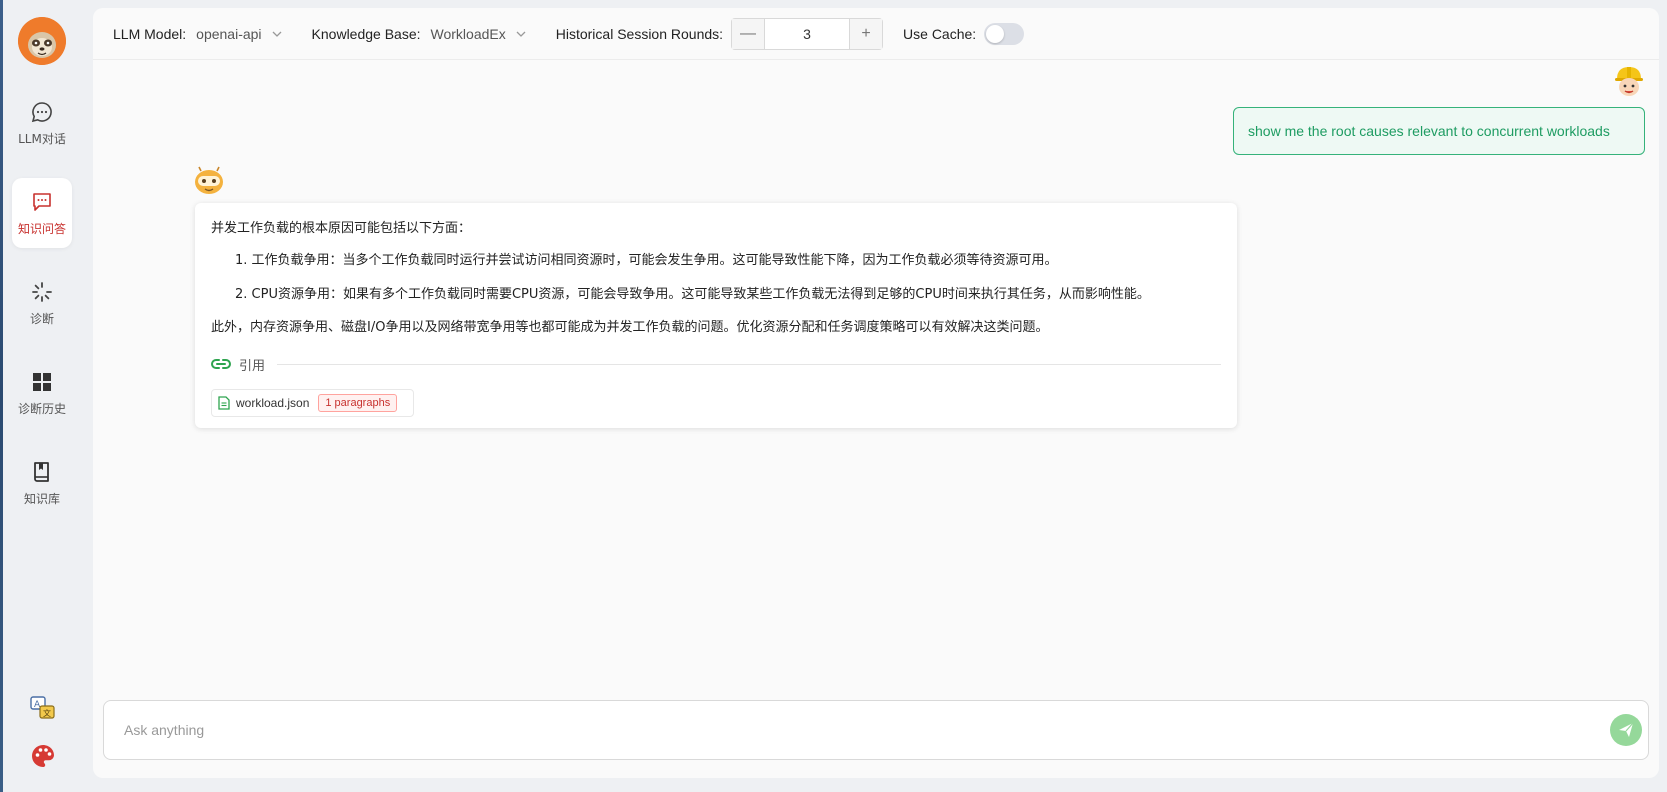  Describe the element at coordinates (229, 33) in the screenshot. I see `llm-model-value: openai-api` at that location.